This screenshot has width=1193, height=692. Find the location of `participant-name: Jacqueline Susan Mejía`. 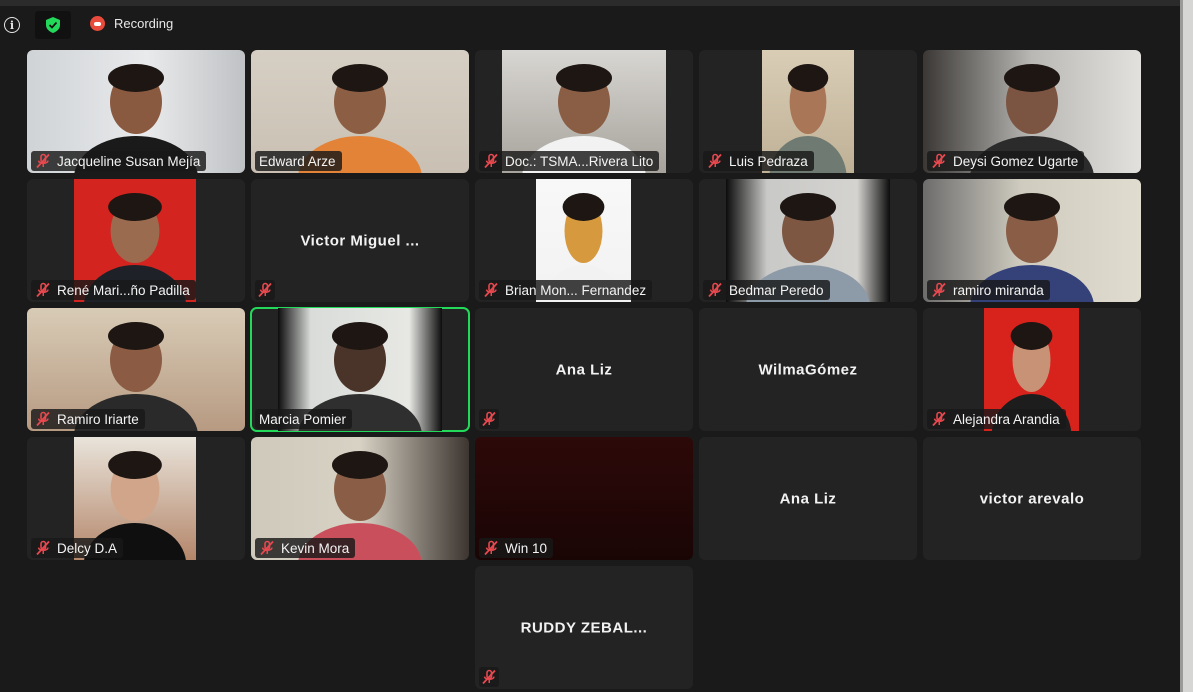

participant-name: Jacqueline Susan Mejía is located at coordinates (129, 161).